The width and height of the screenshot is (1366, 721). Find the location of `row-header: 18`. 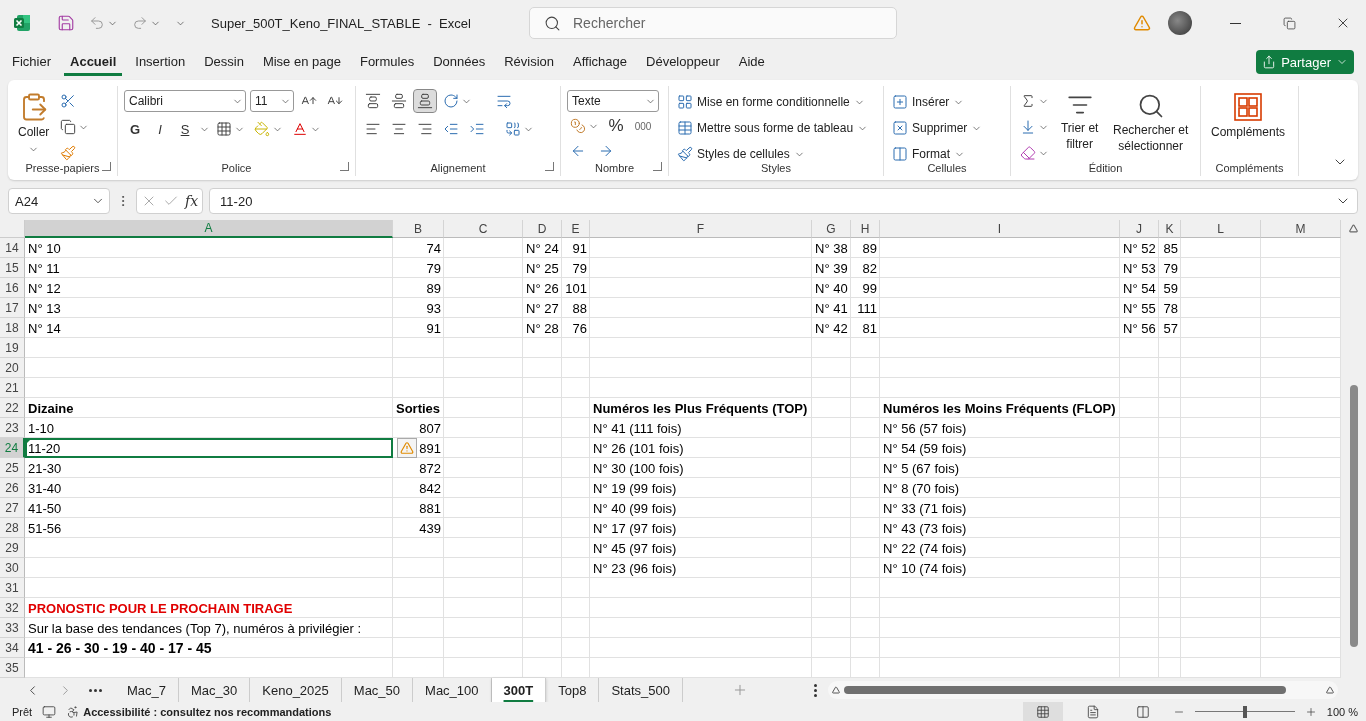

row-header: 18 is located at coordinates (12, 328).